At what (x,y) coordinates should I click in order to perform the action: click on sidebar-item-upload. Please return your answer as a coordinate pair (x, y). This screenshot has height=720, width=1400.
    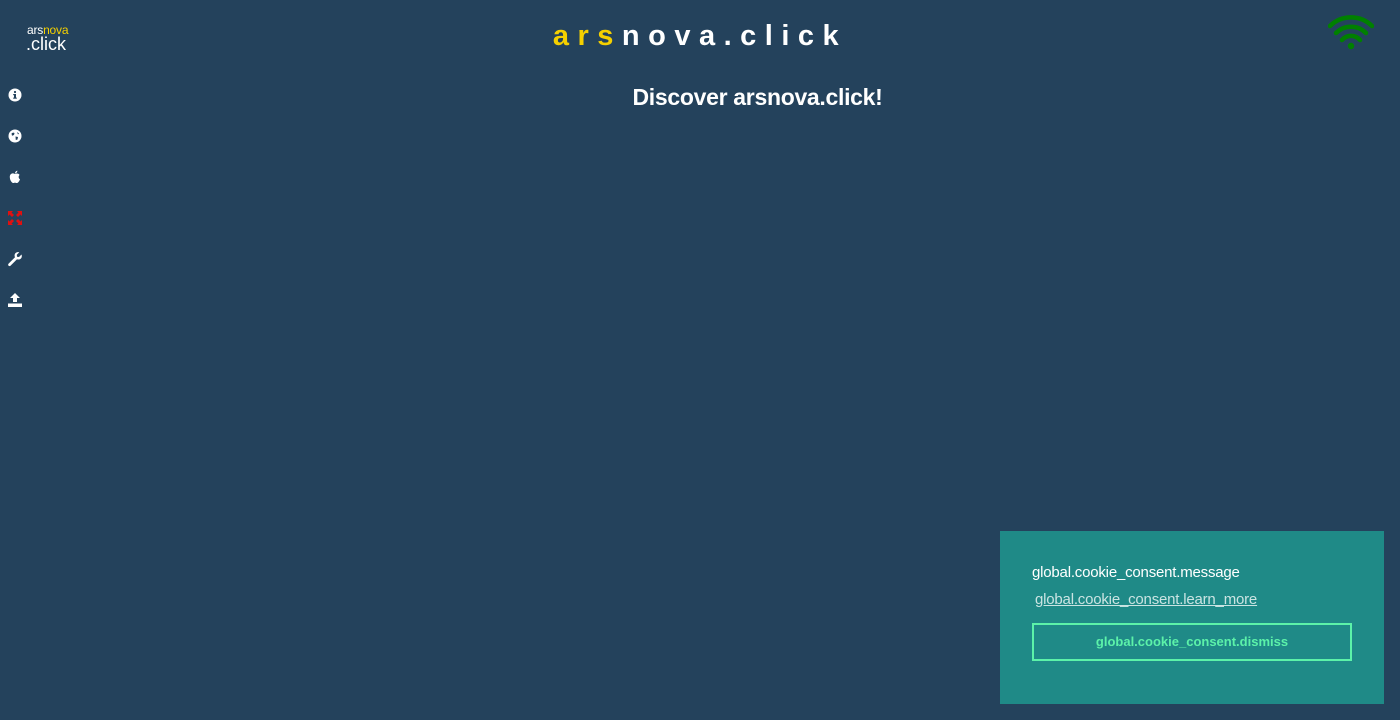
    Looking at the image, I should click on (15, 301).